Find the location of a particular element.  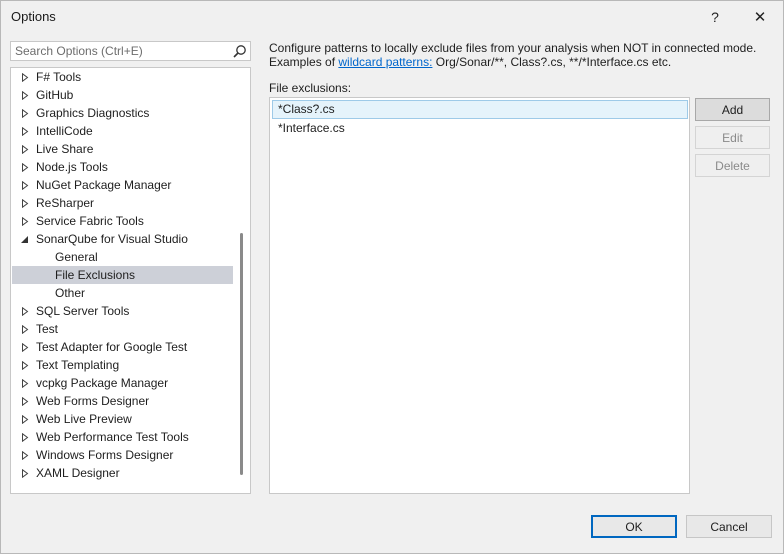

tree-item-label: General is located at coordinates (76, 257).